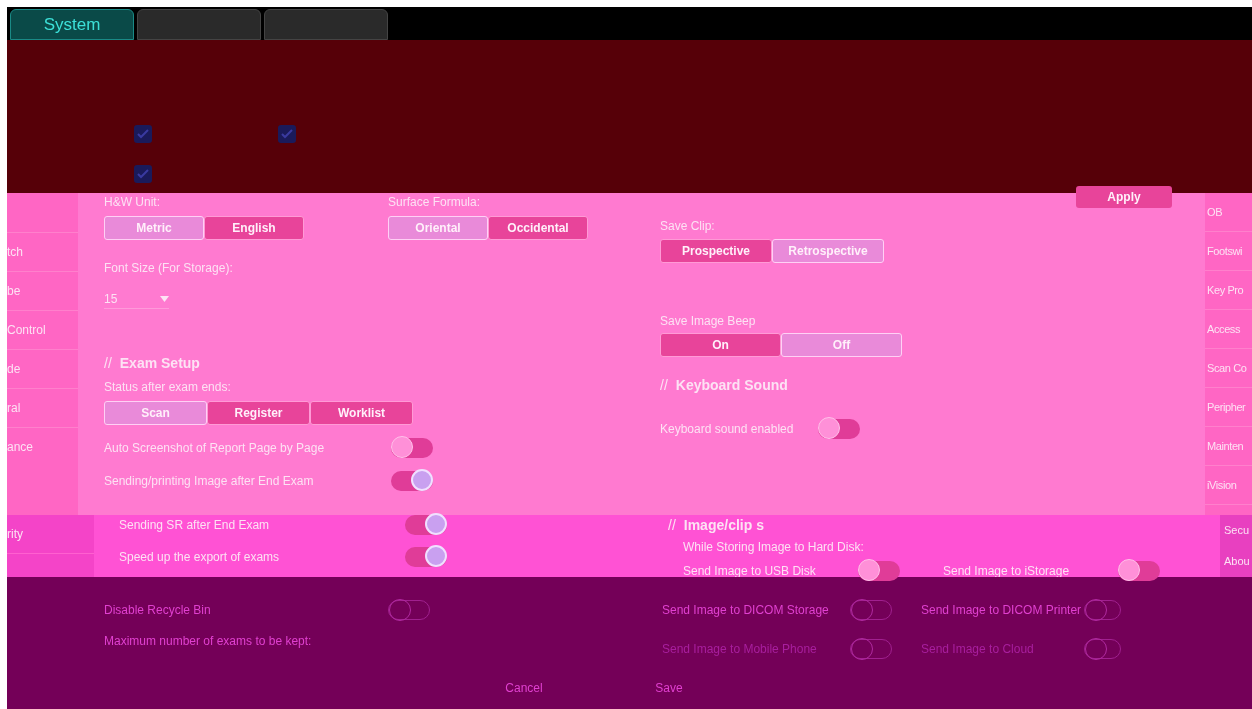  What do you see at coordinates (1237, 561) in the screenshot?
I see `sidebar-item: Abou` at bounding box center [1237, 561].